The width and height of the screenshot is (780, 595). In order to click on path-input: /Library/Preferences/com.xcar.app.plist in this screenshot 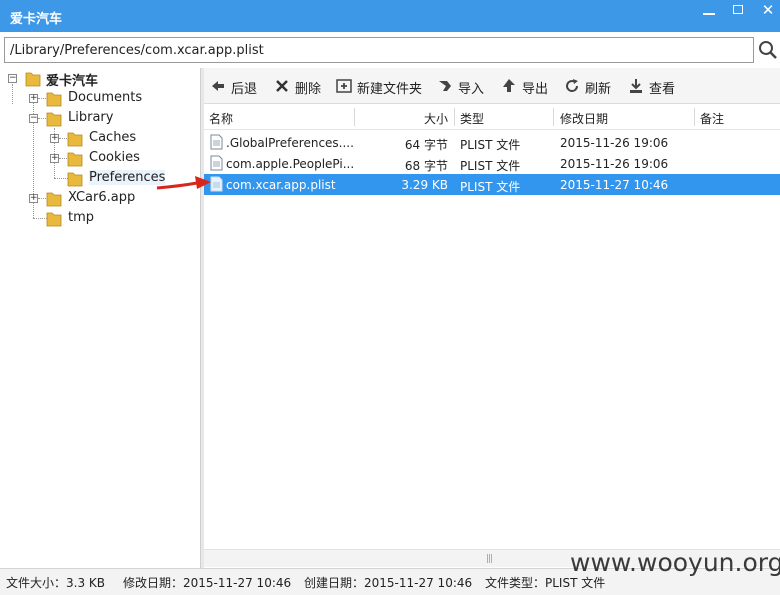, I will do `click(379, 50)`.